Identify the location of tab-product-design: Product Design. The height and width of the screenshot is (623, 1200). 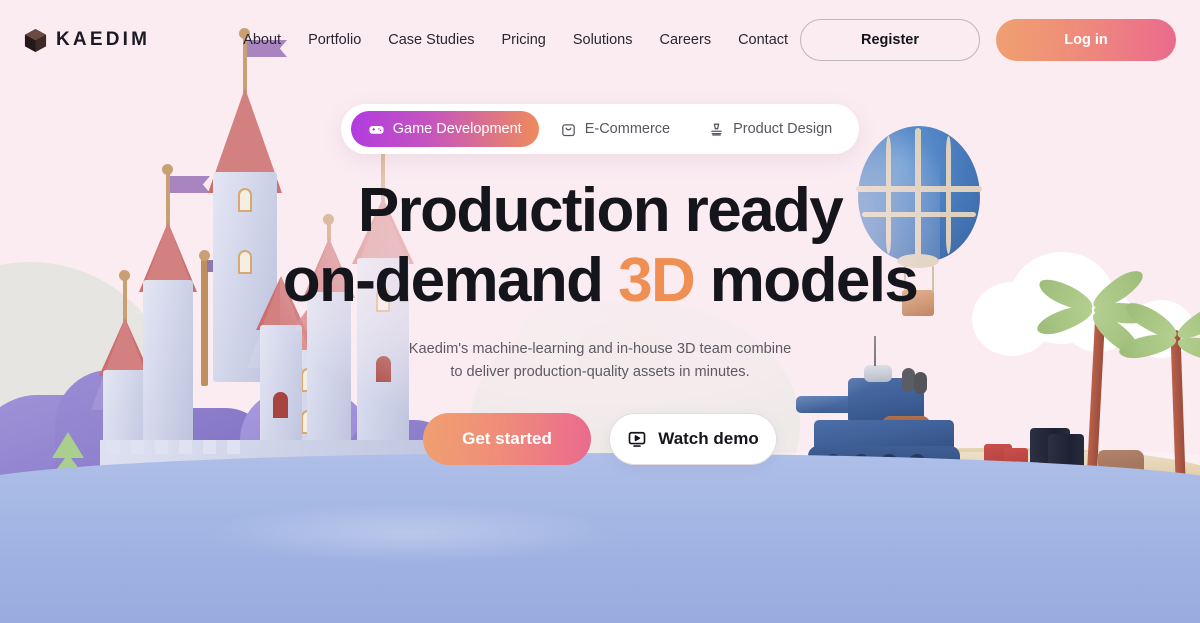
(770, 129).